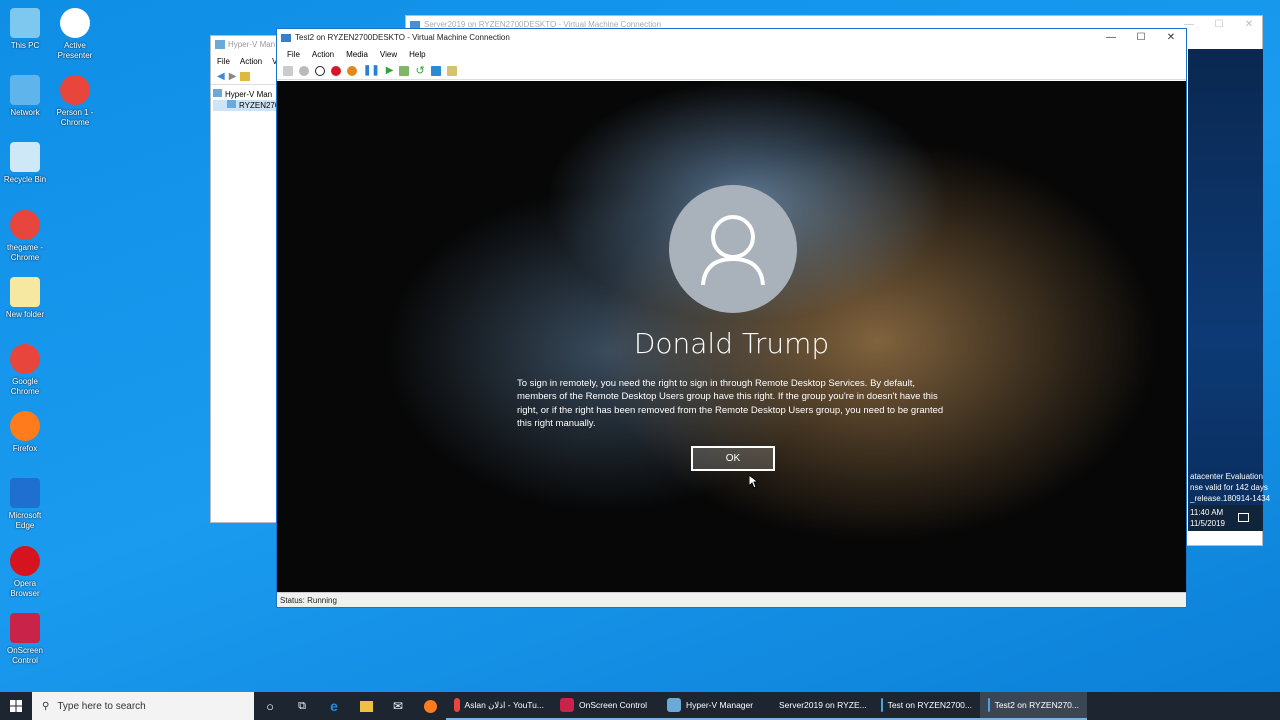 The height and width of the screenshot is (720, 1280). I want to click on desktop-icon-label: OnScreen Control, so click(25, 655).